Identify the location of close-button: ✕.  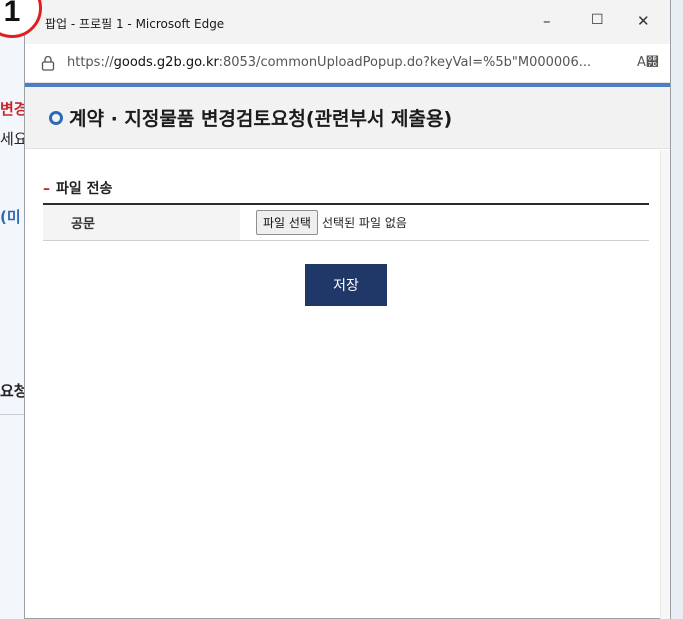
(643, 21).